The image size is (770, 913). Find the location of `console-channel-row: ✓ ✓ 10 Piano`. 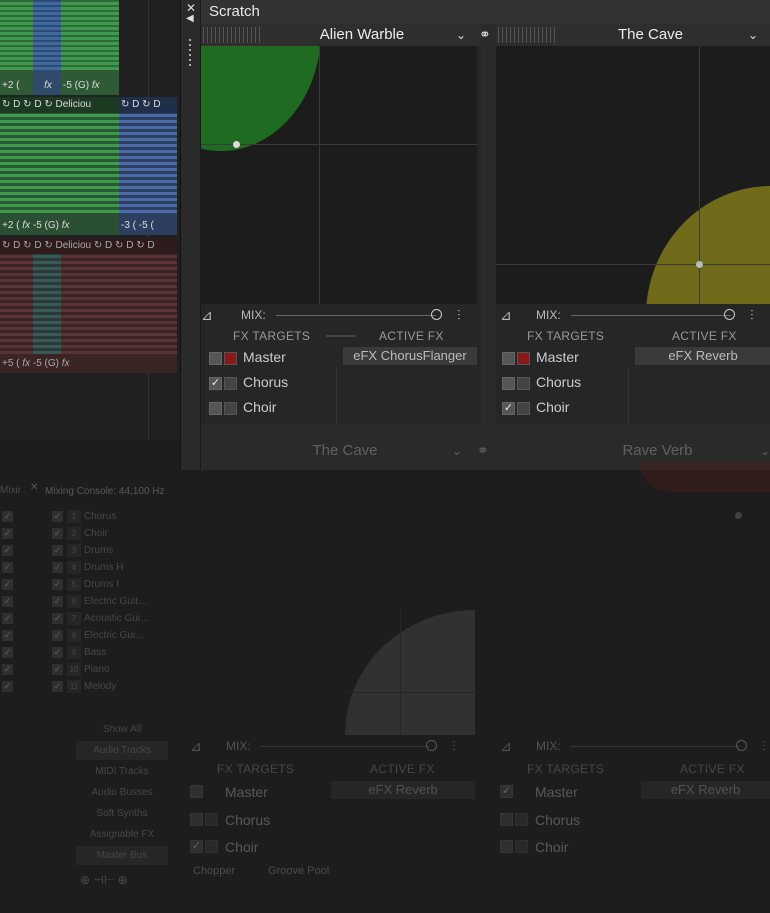

console-channel-row: ✓ ✓ 10 Piano is located at coordinates (85, 669).